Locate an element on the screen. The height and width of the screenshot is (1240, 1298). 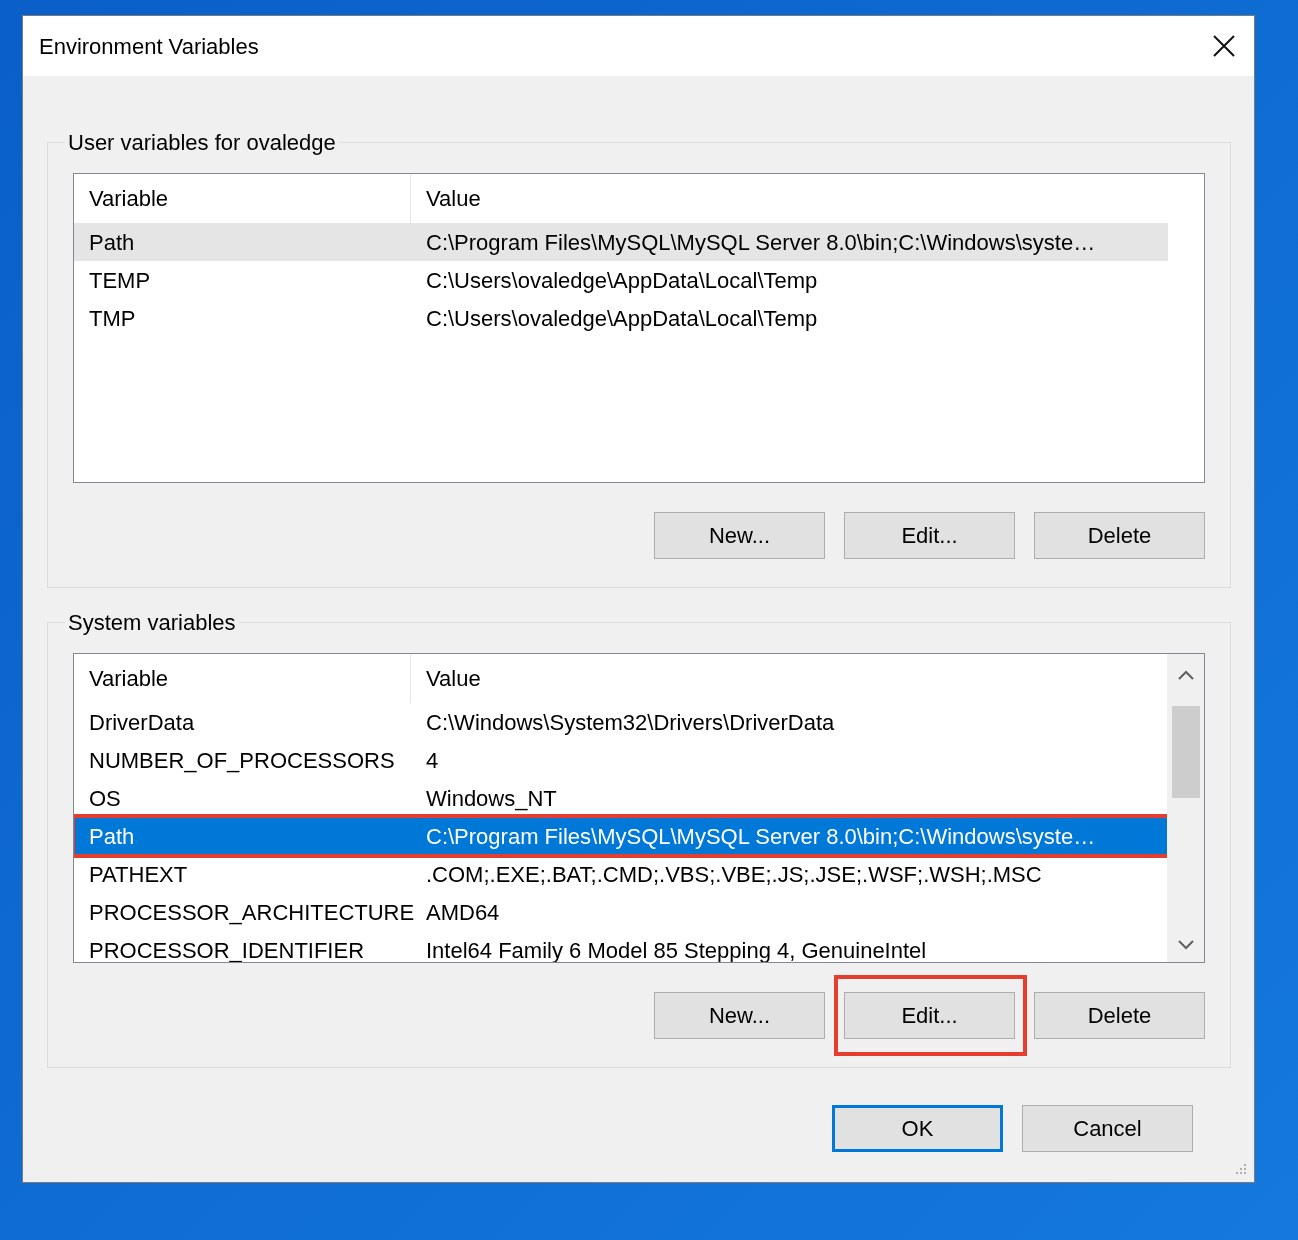
table-row: TMP C:\Users\ovaledge\AppData\Local\Temp is located at coordinates (621, 318).